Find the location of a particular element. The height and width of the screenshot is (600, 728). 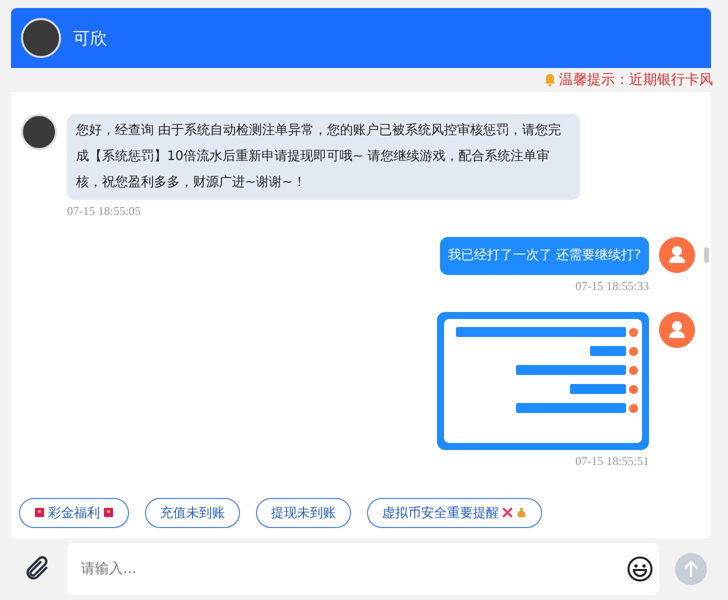

message-time: 07-15 18:55:05 is located at coordinates (104, 211).